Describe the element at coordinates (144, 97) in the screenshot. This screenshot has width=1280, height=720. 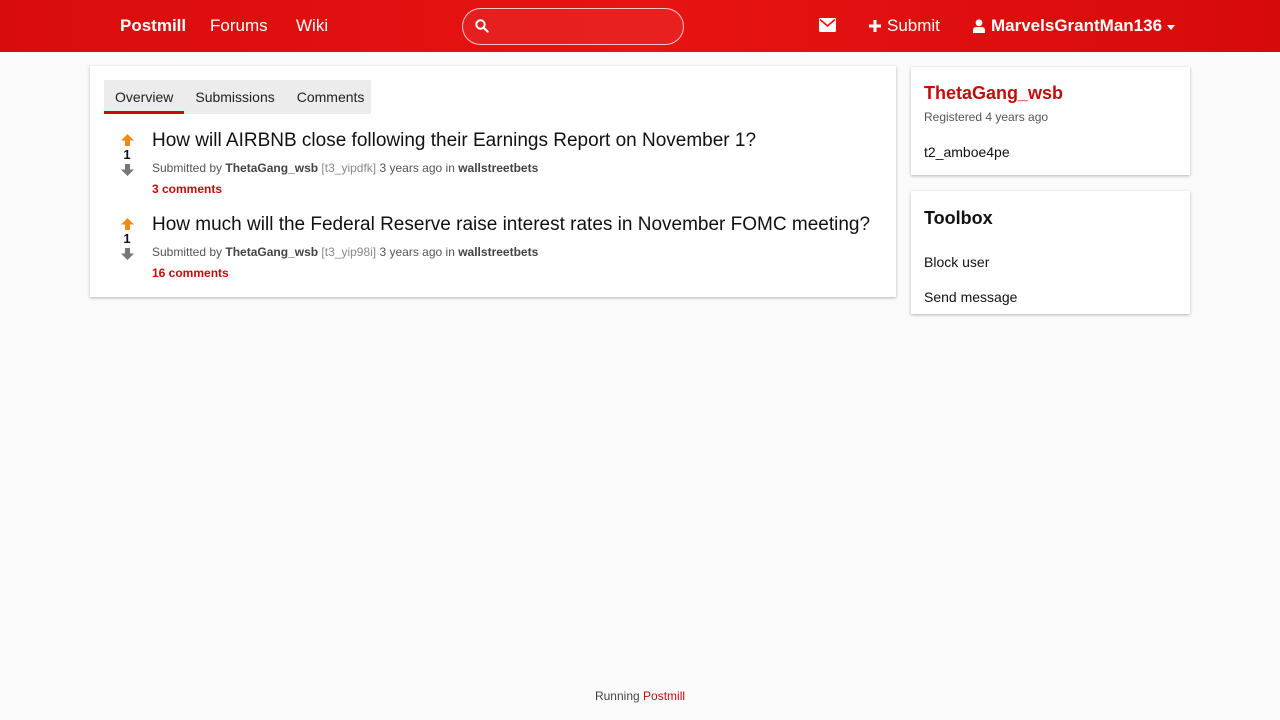
I see `tab-overview: Overview` at that location.